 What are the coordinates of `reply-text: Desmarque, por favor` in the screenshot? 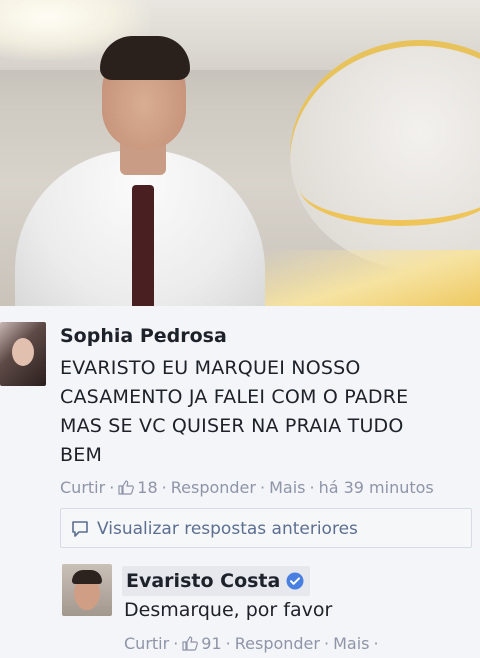 It's located at (228, 610).